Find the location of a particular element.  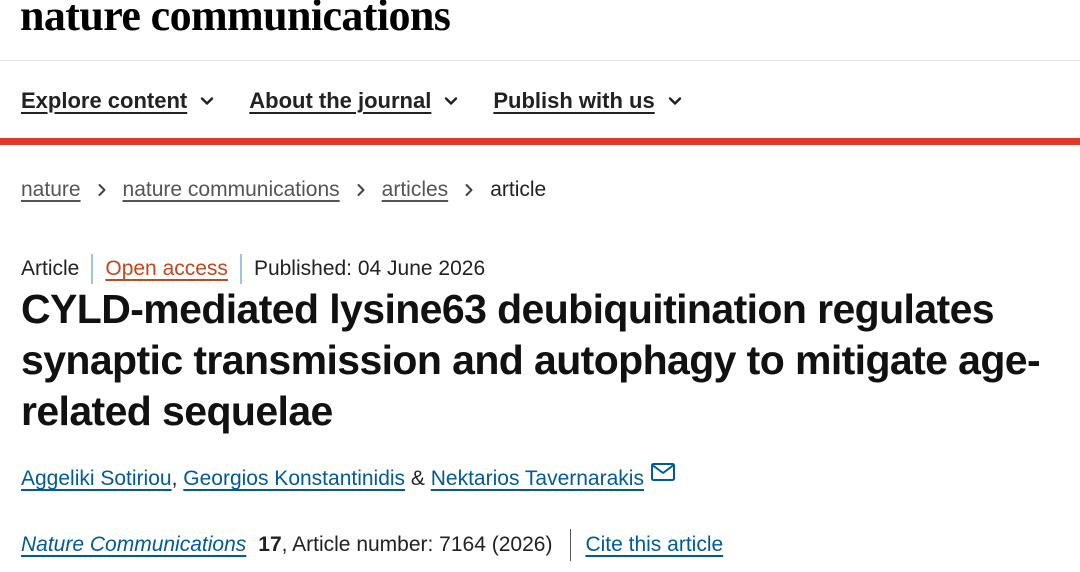

article-number: , Article number: 7164 (2026) is located at coordinates (417, 544).